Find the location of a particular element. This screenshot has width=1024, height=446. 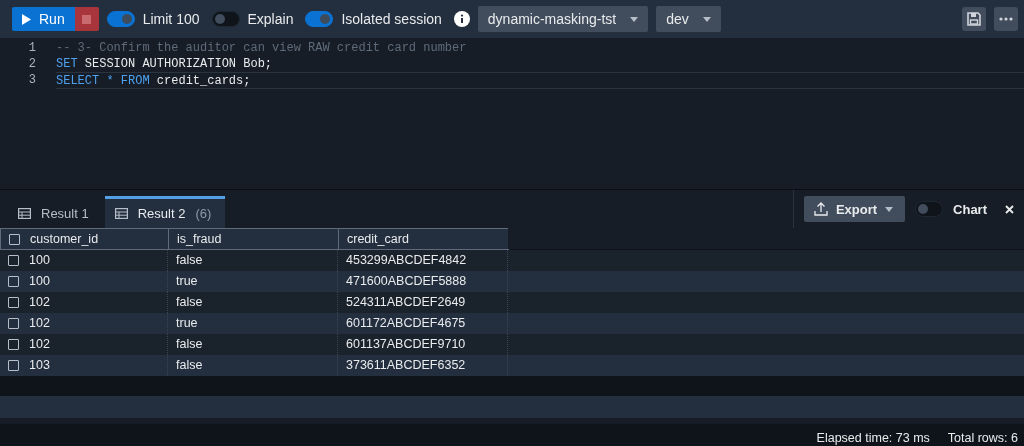

toggle-label: Isolated session is located at coordinates (391, 19).